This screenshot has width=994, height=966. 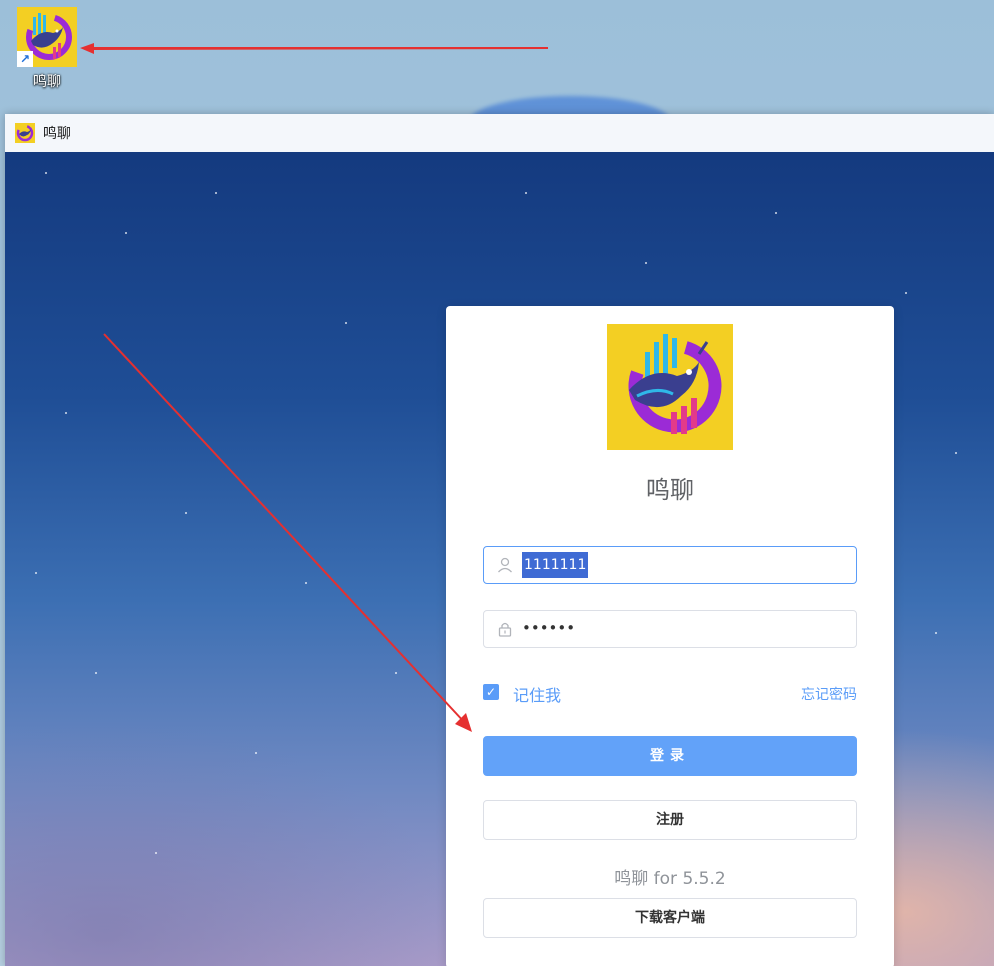 I want to click on register-button: 注册, so click(x=670, y=820).